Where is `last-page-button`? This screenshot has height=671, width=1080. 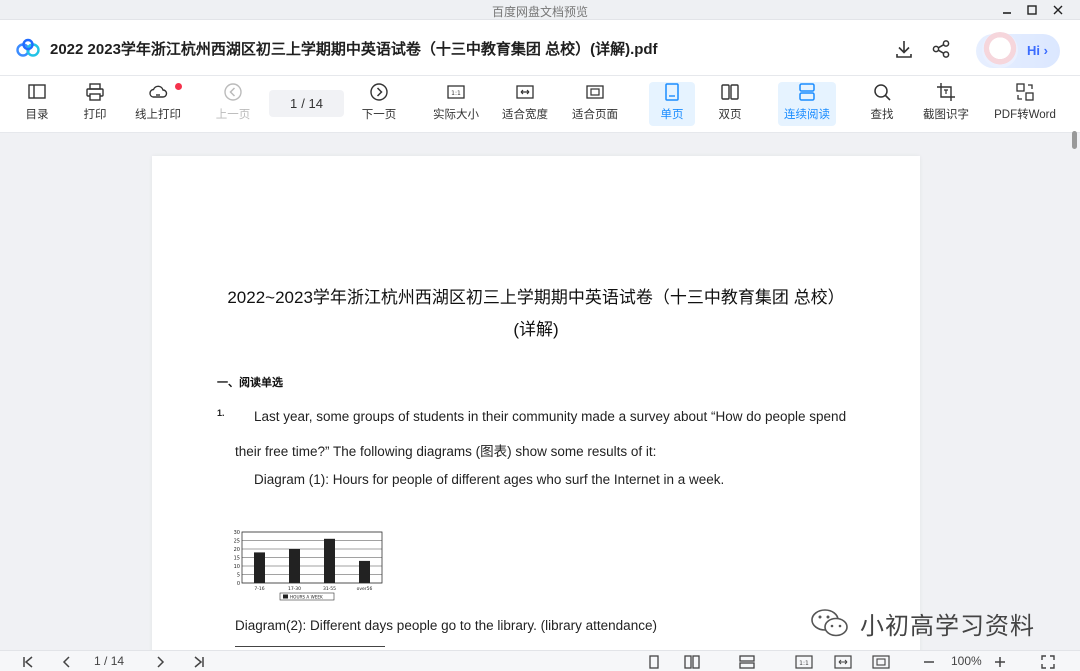 last-page-button is located at coordinates (199, 661).